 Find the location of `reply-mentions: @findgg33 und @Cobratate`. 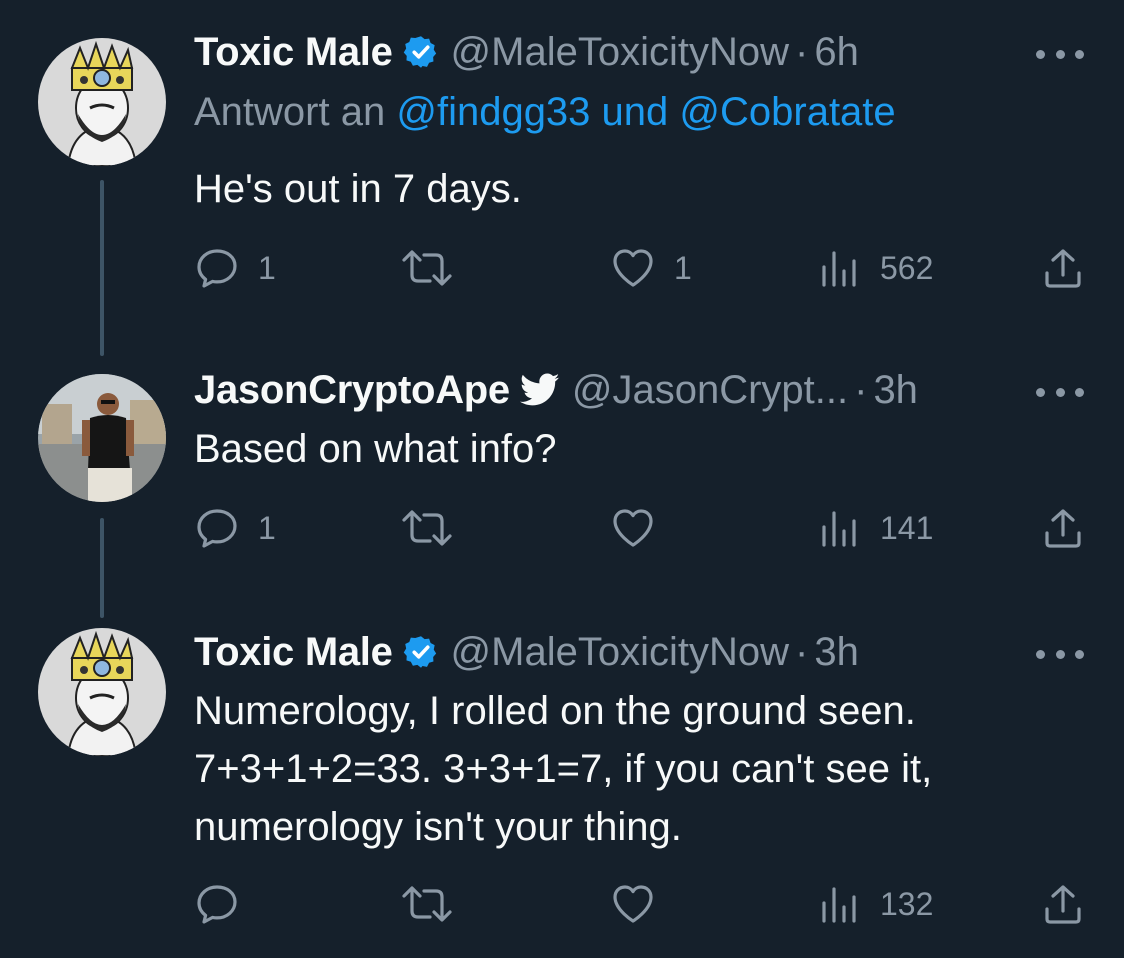

reply-mentions: @findgg33 und @Cobratate is located at coordinates (645, 112).